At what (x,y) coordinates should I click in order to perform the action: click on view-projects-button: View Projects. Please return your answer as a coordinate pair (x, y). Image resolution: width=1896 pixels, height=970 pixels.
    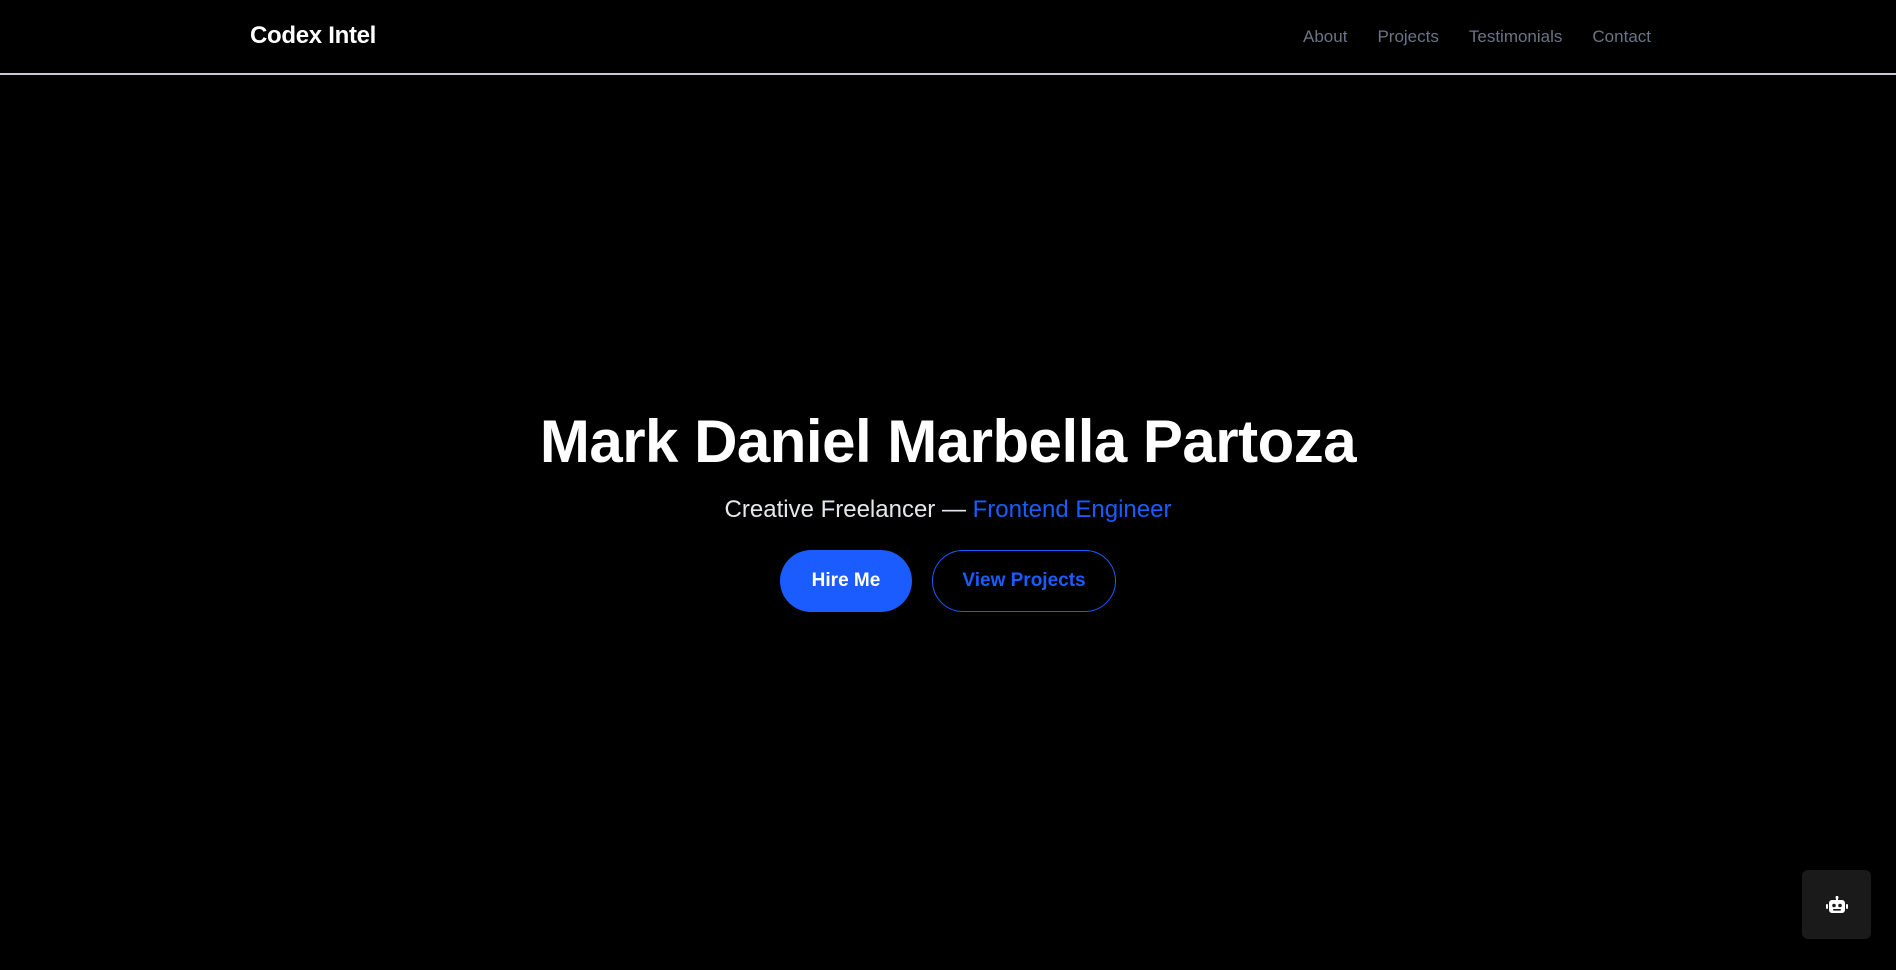
    Looking at the image, I should click on (1024, 581).